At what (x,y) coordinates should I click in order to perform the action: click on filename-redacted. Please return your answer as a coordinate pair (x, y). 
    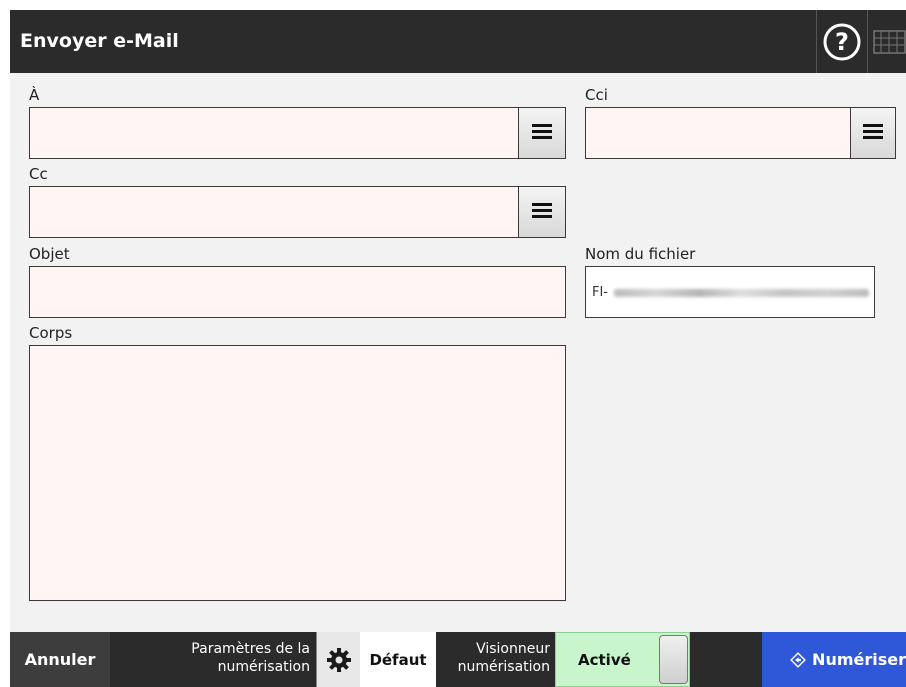
    Looking at the image, I should click on (741, 293).